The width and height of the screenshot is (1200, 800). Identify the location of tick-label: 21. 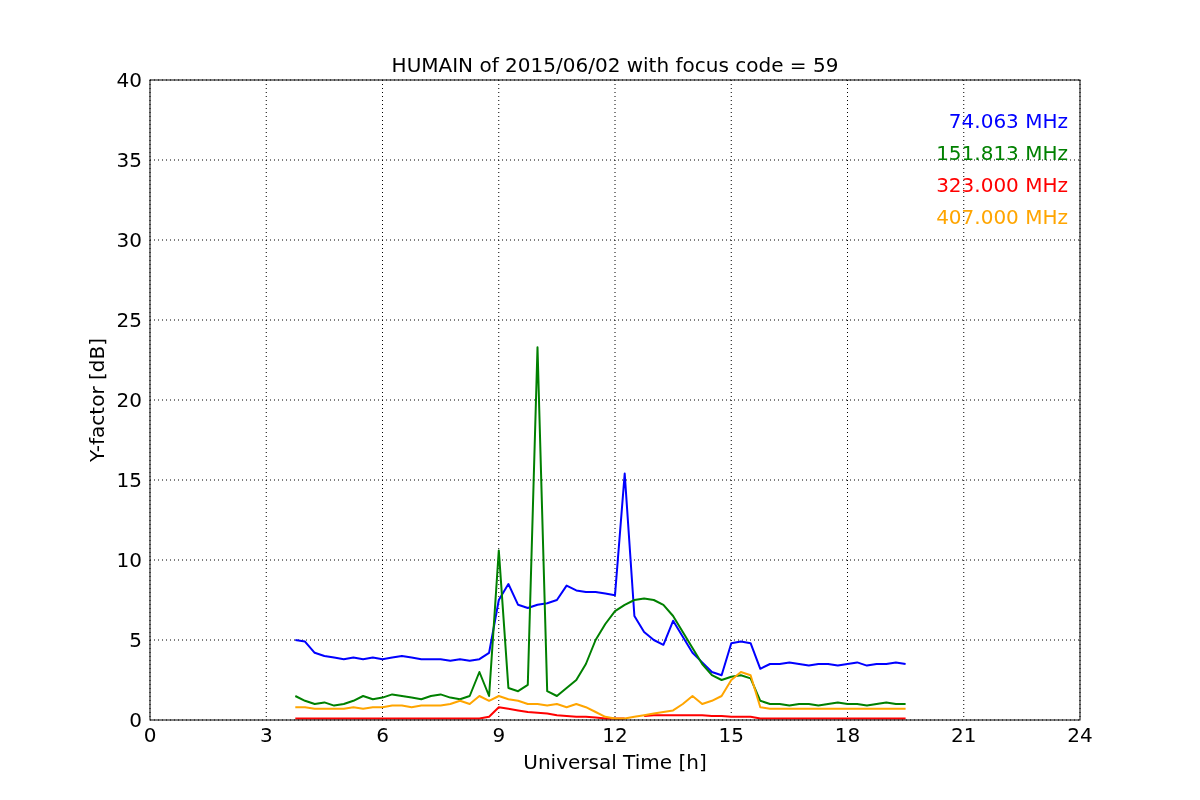
(964, 735).